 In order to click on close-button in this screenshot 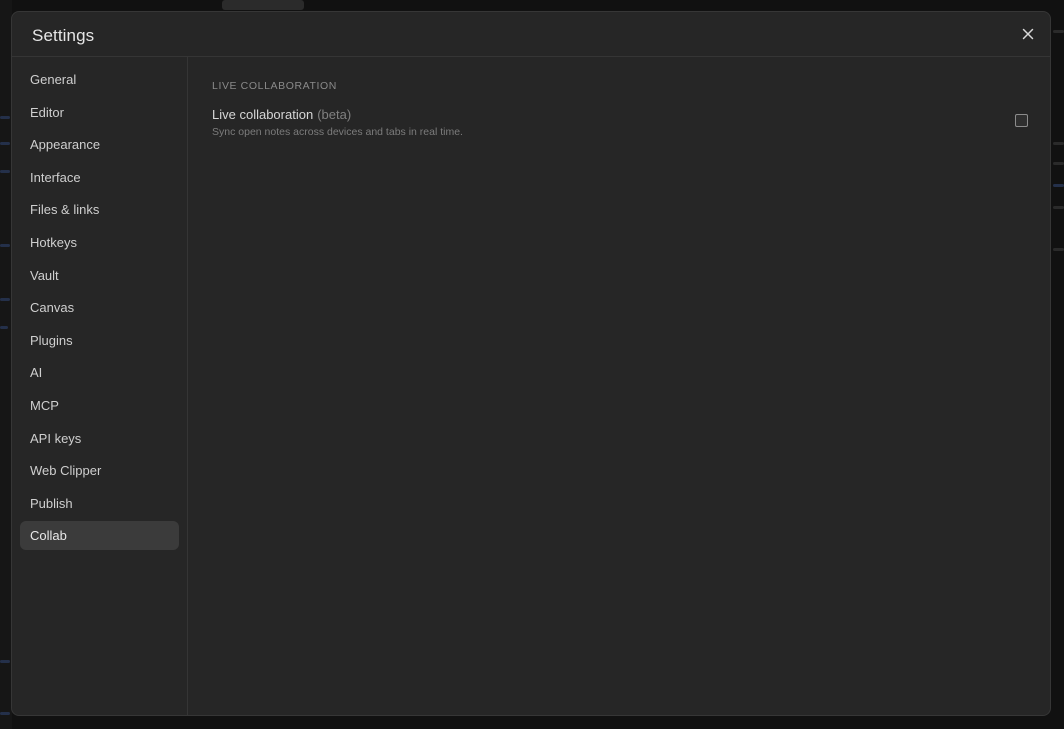, I will do `click(1028, 34)`.